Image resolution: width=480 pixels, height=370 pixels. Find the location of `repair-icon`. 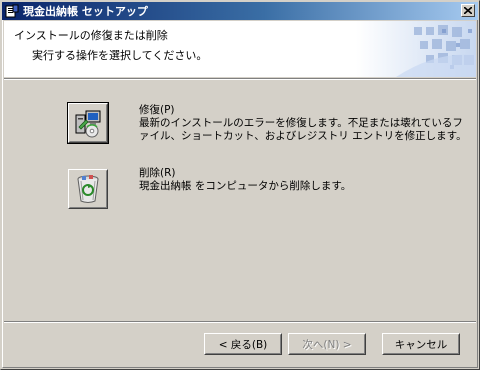

repair-icon is located at coordinates (88, 124).